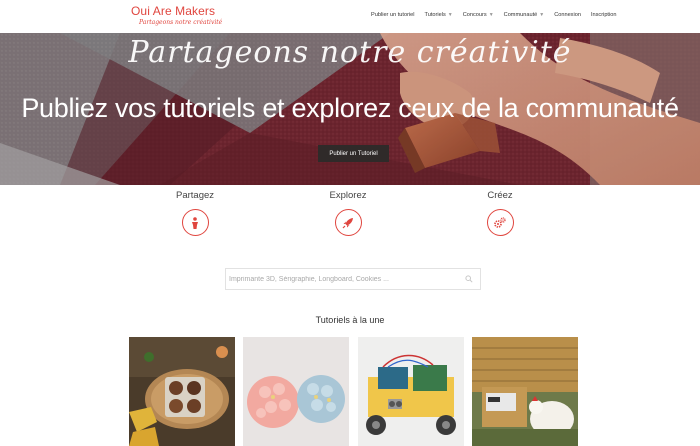  What do you see at coordinates (350, 320) in the screenshot?
I see `featured-tutorials-title: Tutoriels à la une` at bounding box center [350, 320].